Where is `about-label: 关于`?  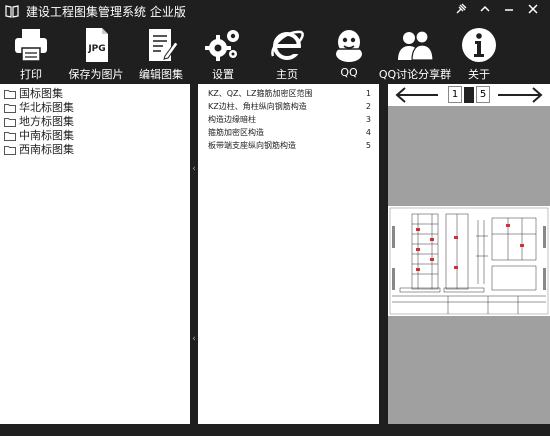
about-label: 关于 is located at coordinates (479, 74).